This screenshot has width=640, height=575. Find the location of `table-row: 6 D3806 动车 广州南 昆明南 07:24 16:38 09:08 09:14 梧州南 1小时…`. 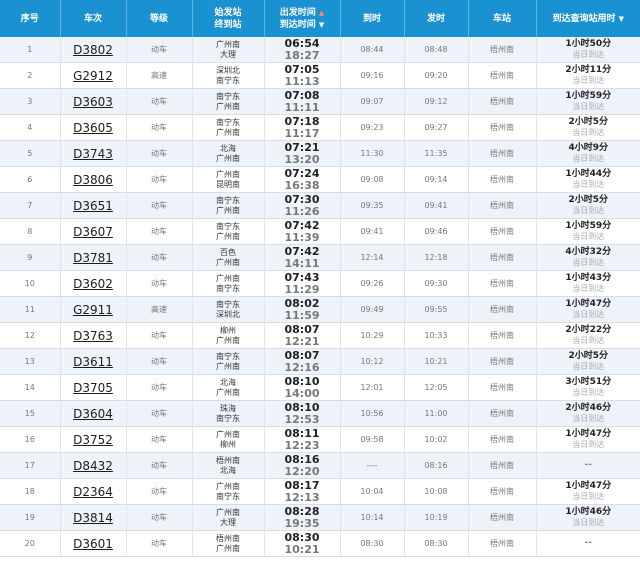

table-row: 6 D3806 动车 广州南 昆明南 07:24 16:38 09:08 09:14 梧州南 1小时… is located at coordinates (320, 179).